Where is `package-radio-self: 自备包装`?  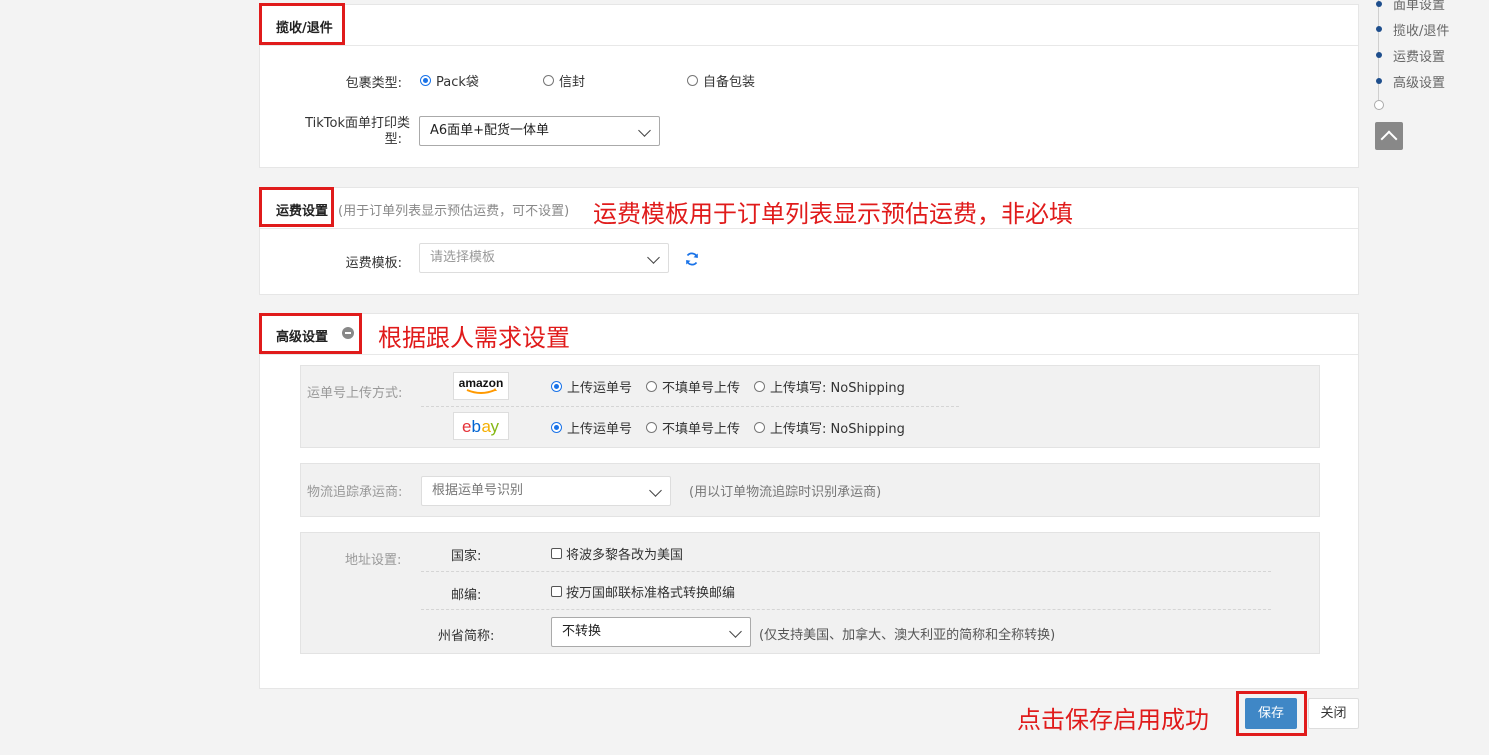
package-radio-self: 自备包装 is located at coordinates (721, 80).